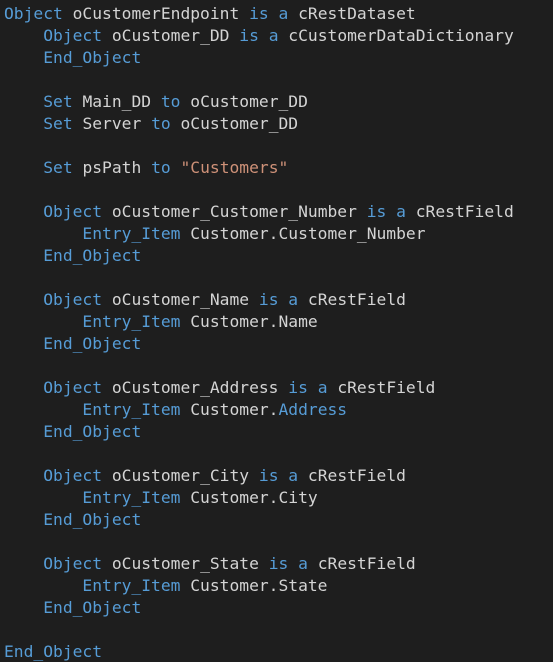 The height and width of the screenshot is (662, 553). What do you see at coordinates (313, 409) in the screenshot?
I see `code-token: Address` at bounding box center [313, 409].